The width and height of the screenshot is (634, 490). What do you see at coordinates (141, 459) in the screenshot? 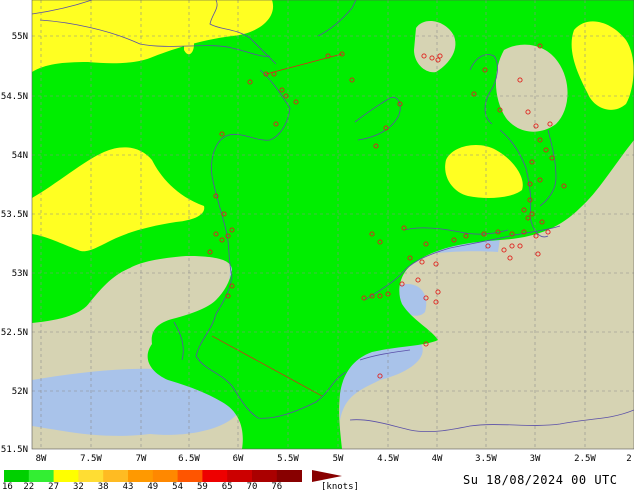
I see `lon-label: 7W` at bounding box center [141, 459].